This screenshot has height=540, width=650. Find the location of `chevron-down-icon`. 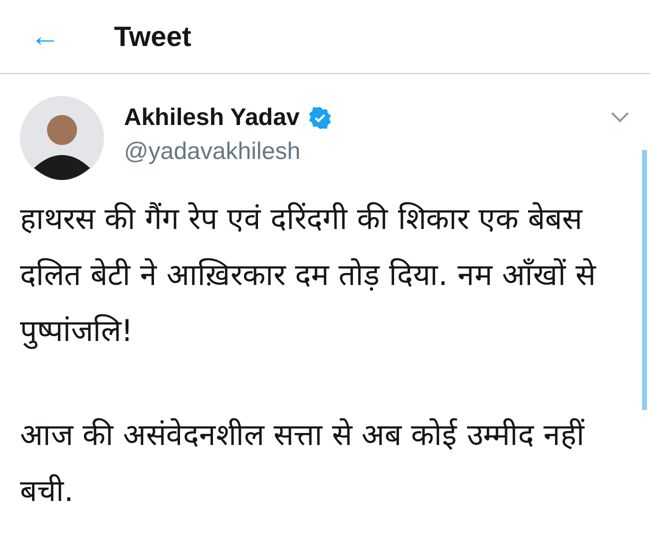

chevron-down-icon is located at coordinates (620, 117).